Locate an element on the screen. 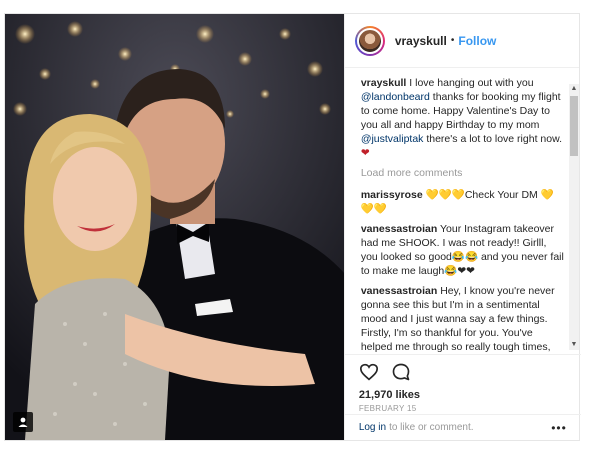  user-tag-icon is located at coordinates (23, 422).